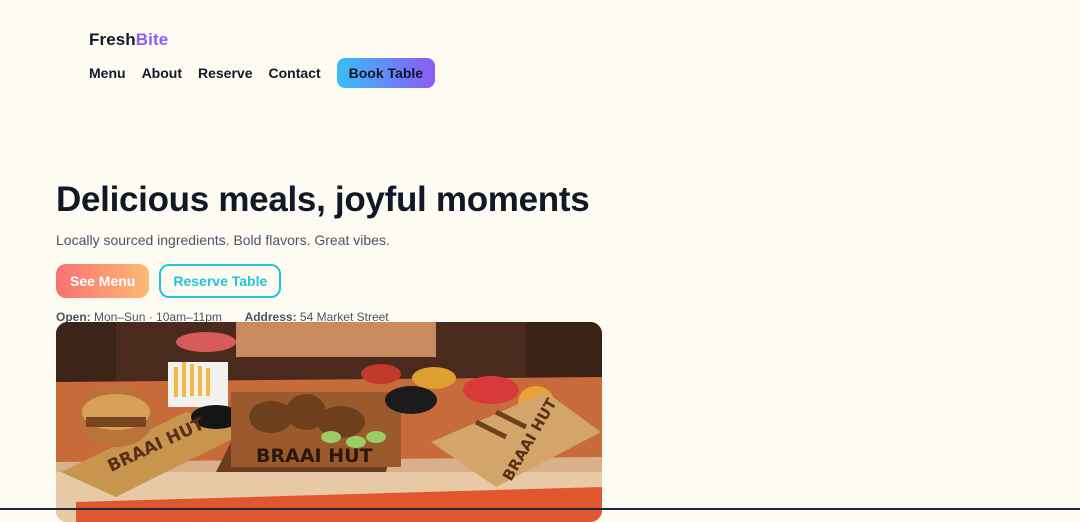  I want to click on nav-item-contact: Contact, so click(295, 73).